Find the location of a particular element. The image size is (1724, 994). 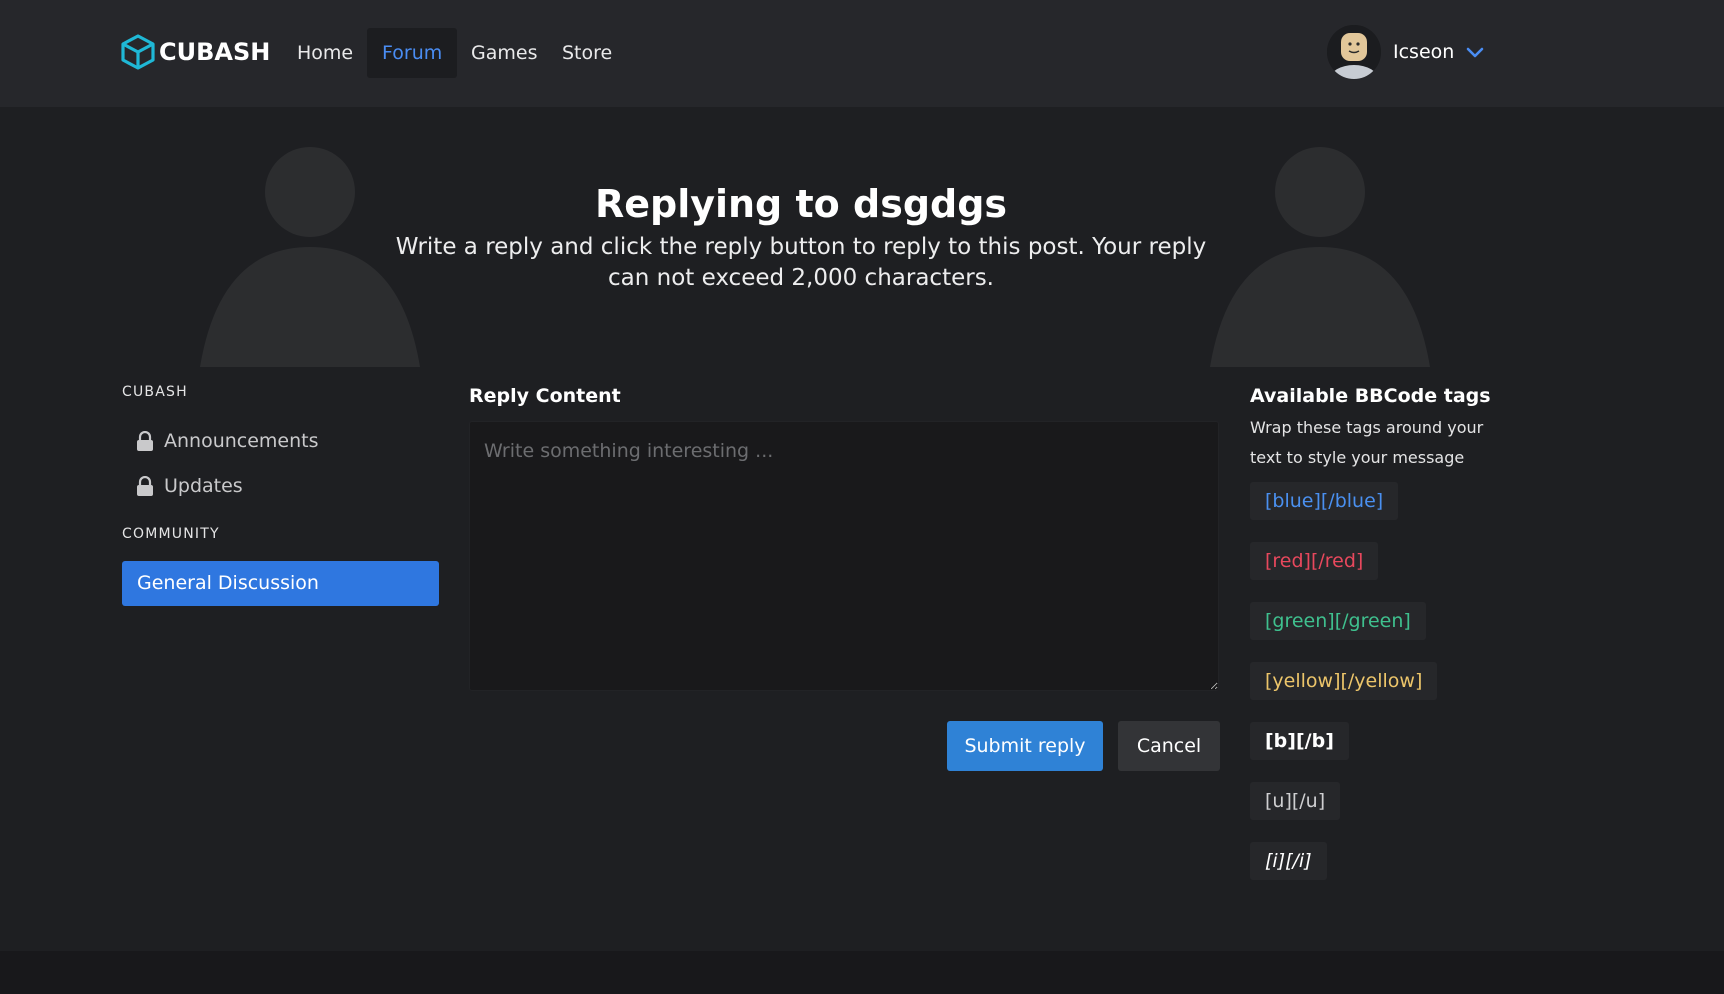

sidebar-item-updates: Updates is located at coordinates (189, 486).